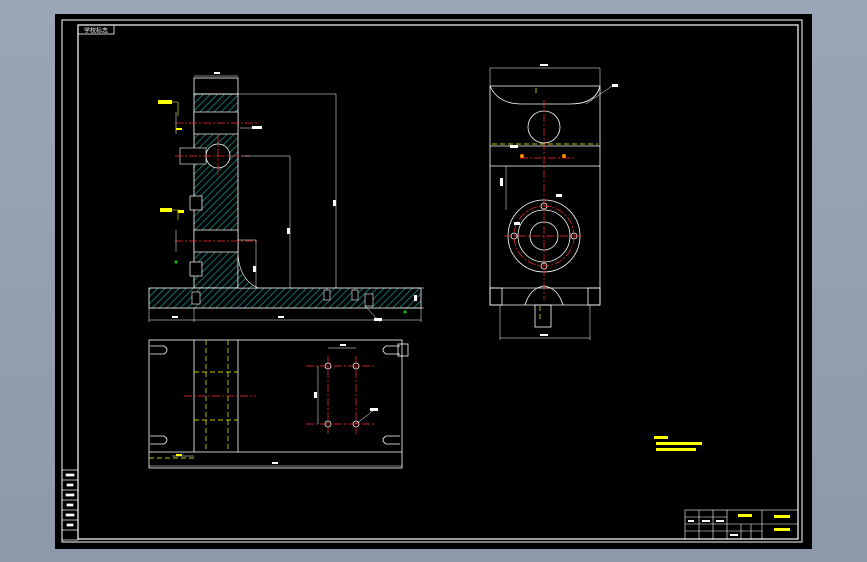 The height and width of the screenshot is (562, 867). I want to click on sheet-code-label: 学校标志, so click(96, 31).